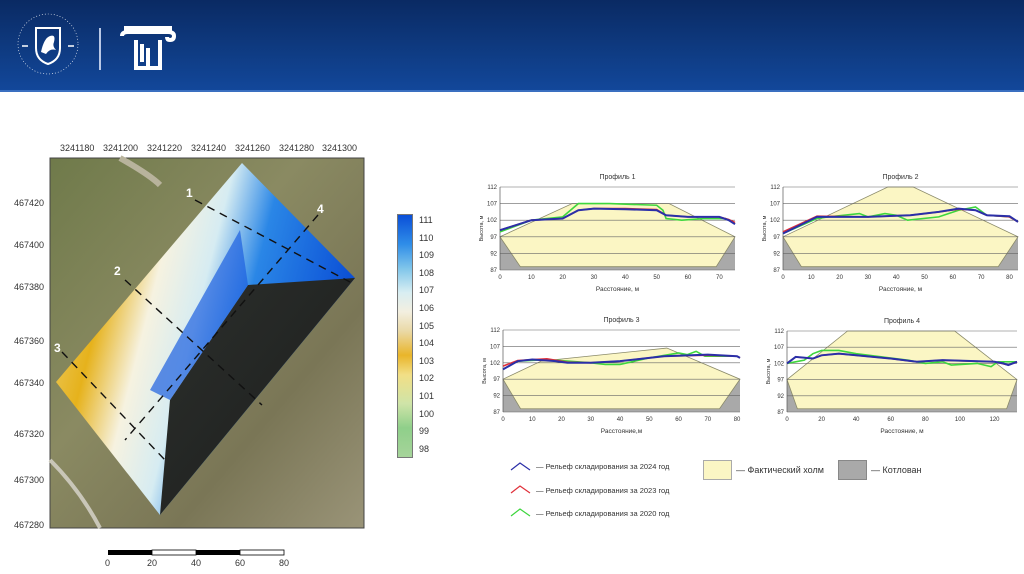 This screenshot has width=1024, height=574. What do you see at coordinates (427, 272) in the screenshot?
I see `colorbar-tick: 108` at bounding box center [427, 272].